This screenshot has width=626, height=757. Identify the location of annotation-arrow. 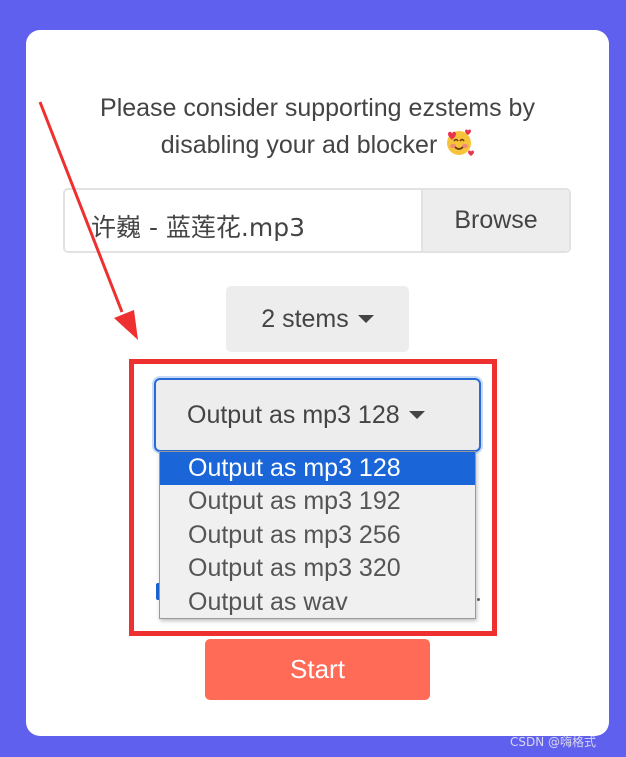
(88, 220).